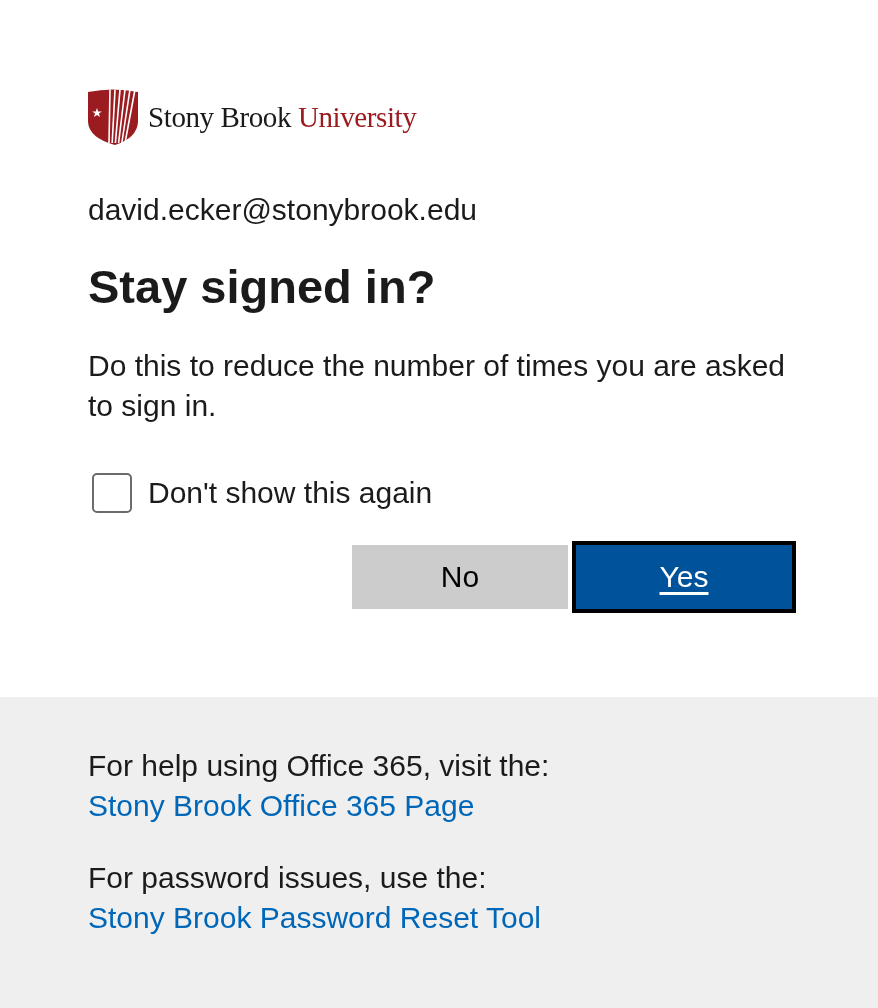 Image resolution: width=878 pixels, height=1008 pixels. What do you see at coordinates (319, 786) in the screenshot?
I see `help-text: For help using Office 365, visit the: Stony Brook Office 365 Page` at bounding box center [319, 786].